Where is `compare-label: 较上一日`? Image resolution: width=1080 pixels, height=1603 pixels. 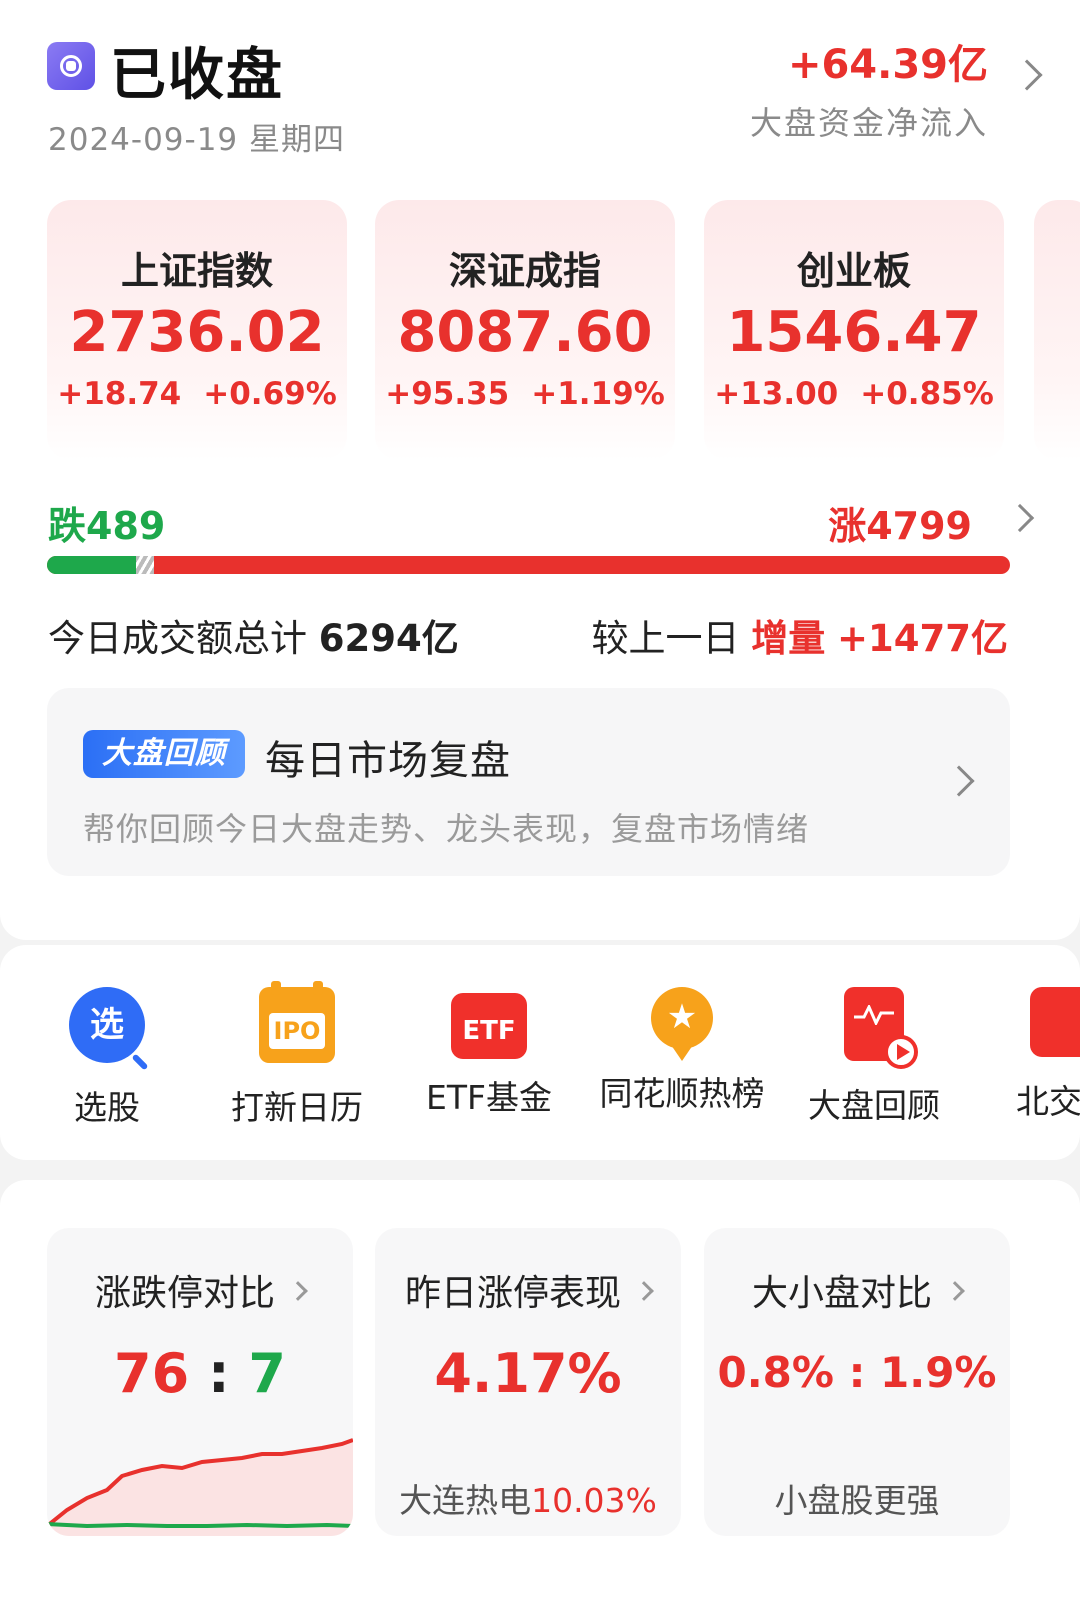 compare-label: 较上一日 is located at coordinates (665, 638).